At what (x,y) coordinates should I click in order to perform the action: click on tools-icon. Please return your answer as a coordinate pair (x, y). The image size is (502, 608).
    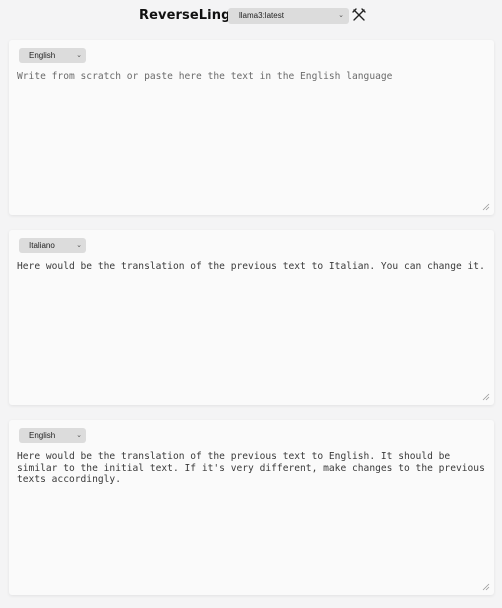
    Looking at the image, I should click on (359, 15).